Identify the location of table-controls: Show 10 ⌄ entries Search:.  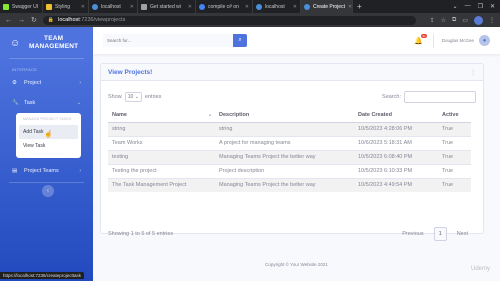
(292, 97).